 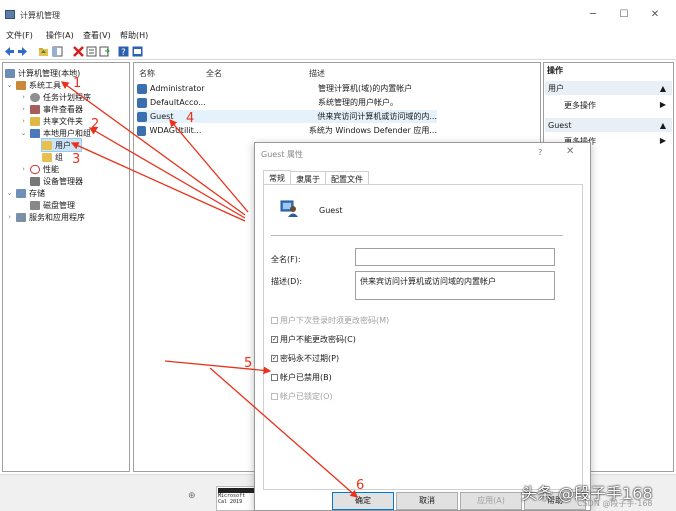 What do you see at coordinates (158, 182) in the screenshot?
I see `arrow-to-users` at bounding box center [158, 182].